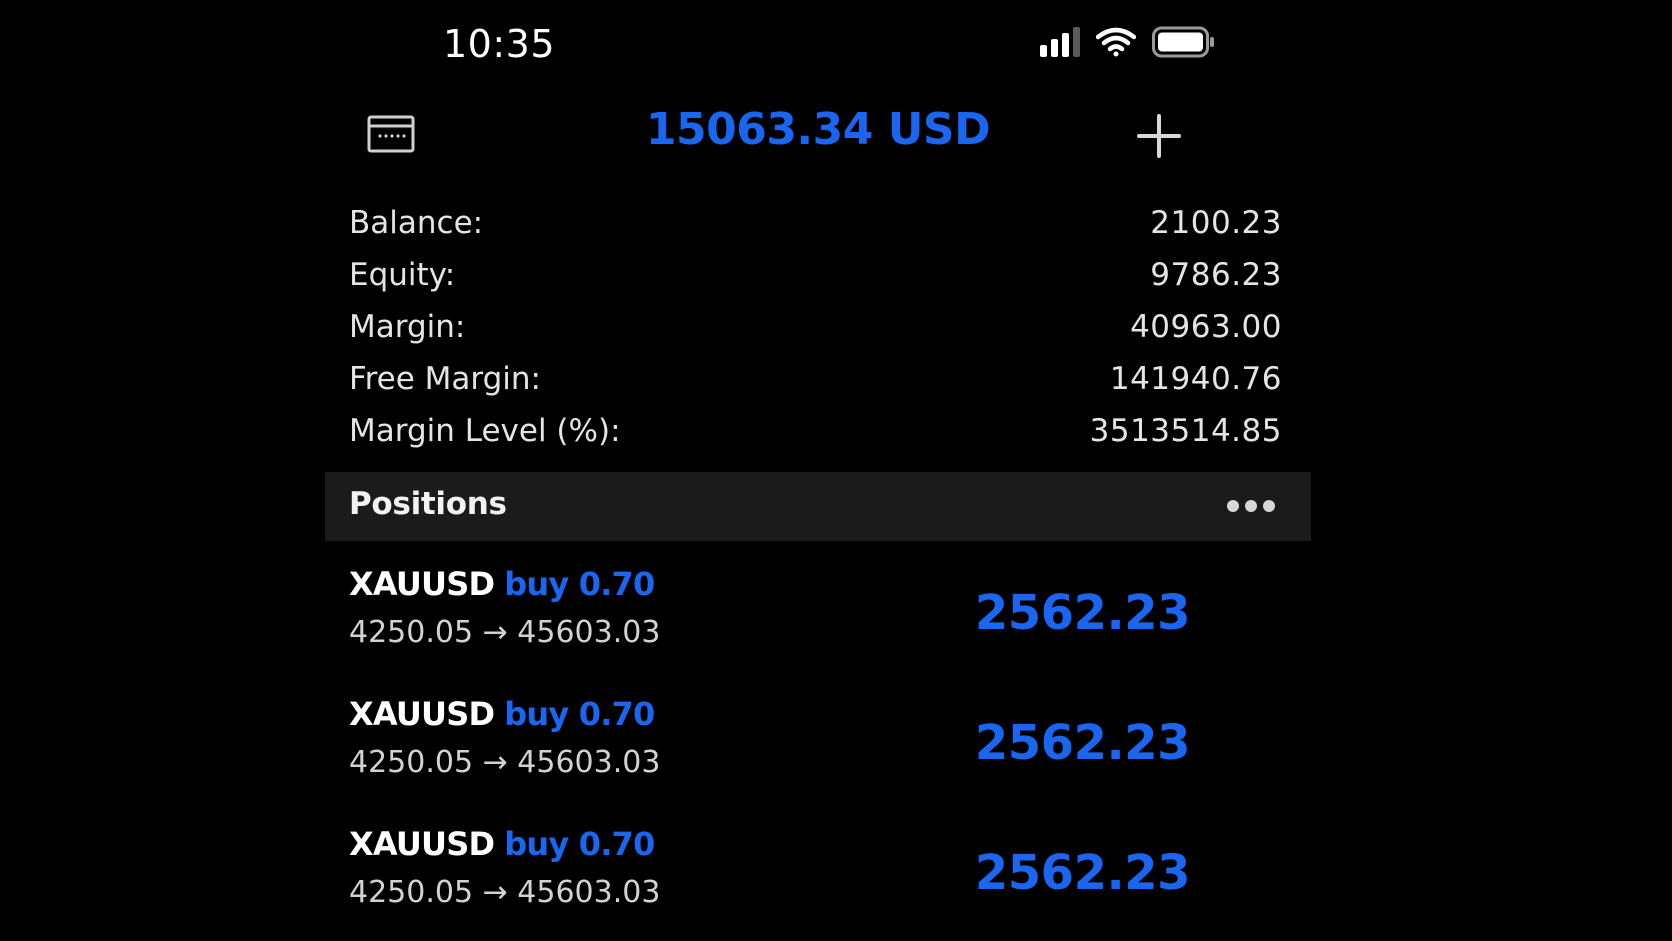 The image size is (1672, 941). Describe the element at coordinates (815, 275) in the screenshot. I see `account-row-equity: Equity: 9786.23` at that location.